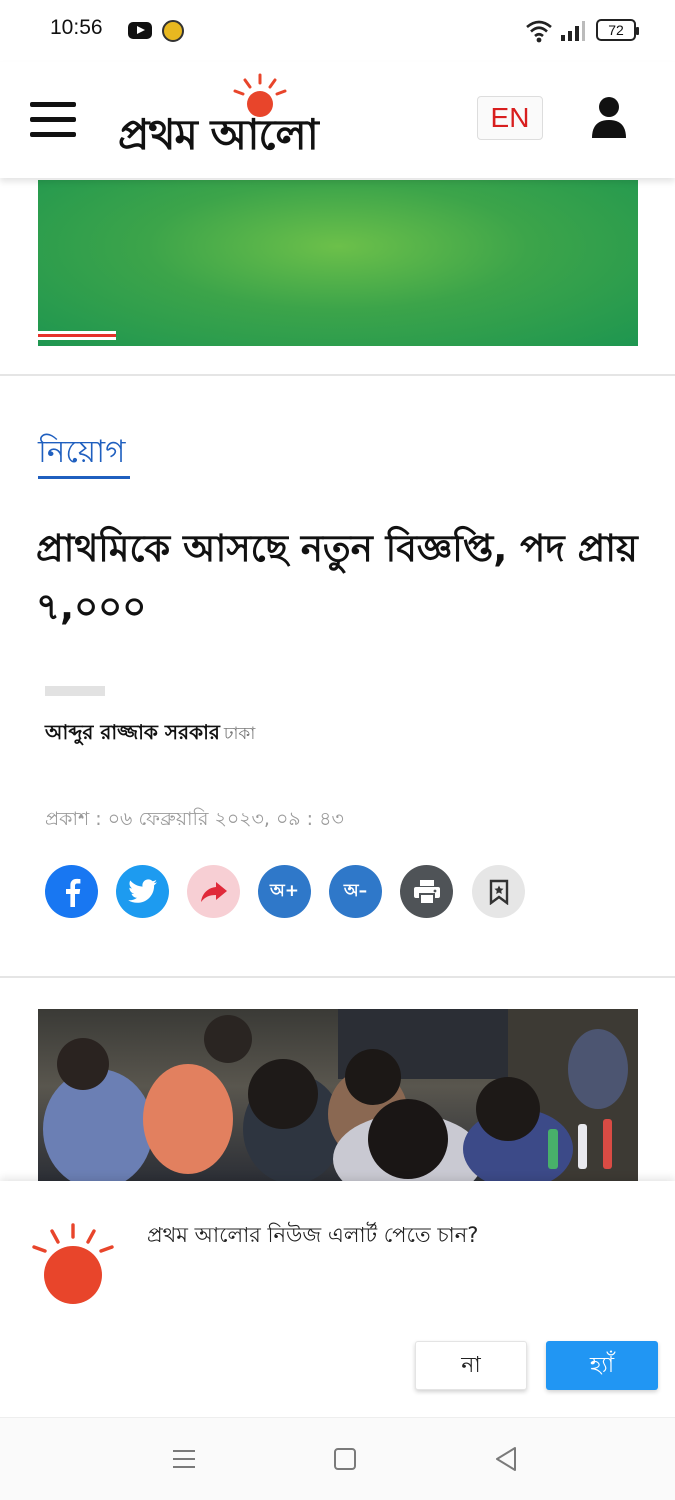 The width and height of the screenshot is (675, 1500). Describe the element at coordinates (284, 891) in the screenshot. I see `font-increase-button: অ+` at that location.